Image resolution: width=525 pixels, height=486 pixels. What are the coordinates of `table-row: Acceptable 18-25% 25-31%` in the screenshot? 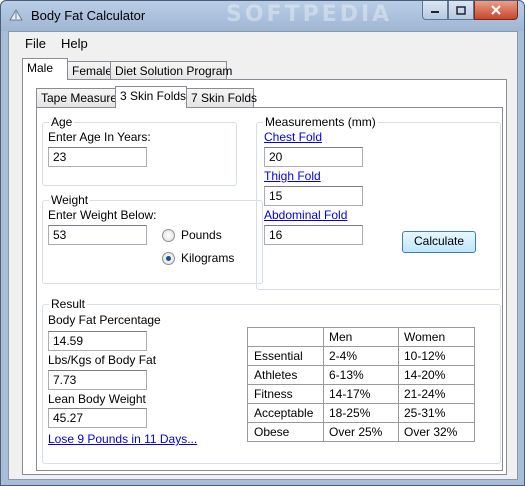 It's located at (361, 413).